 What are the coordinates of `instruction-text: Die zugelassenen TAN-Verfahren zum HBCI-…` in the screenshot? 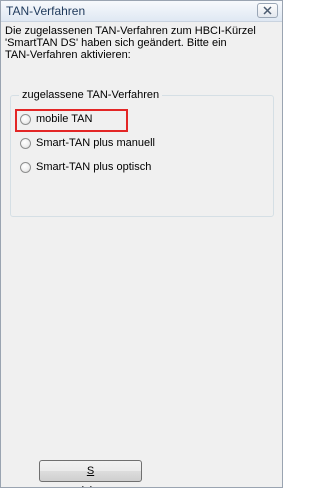 It's located at (130, 43).